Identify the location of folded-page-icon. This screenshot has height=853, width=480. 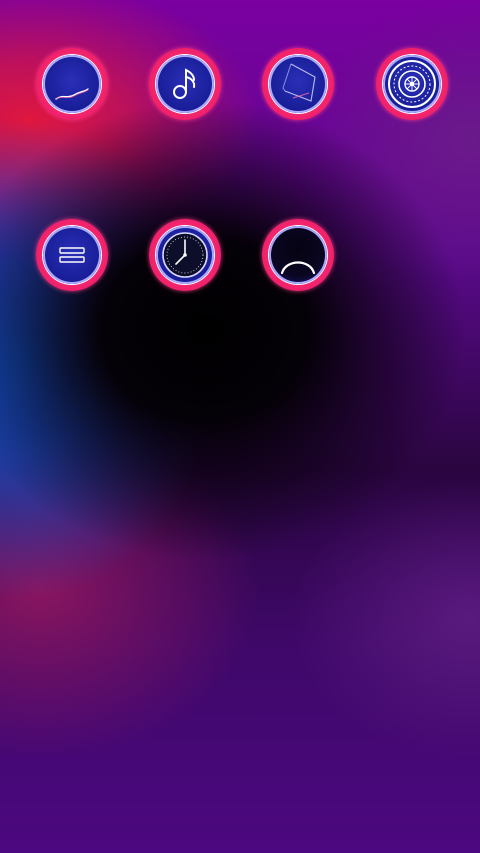
(299, 82).